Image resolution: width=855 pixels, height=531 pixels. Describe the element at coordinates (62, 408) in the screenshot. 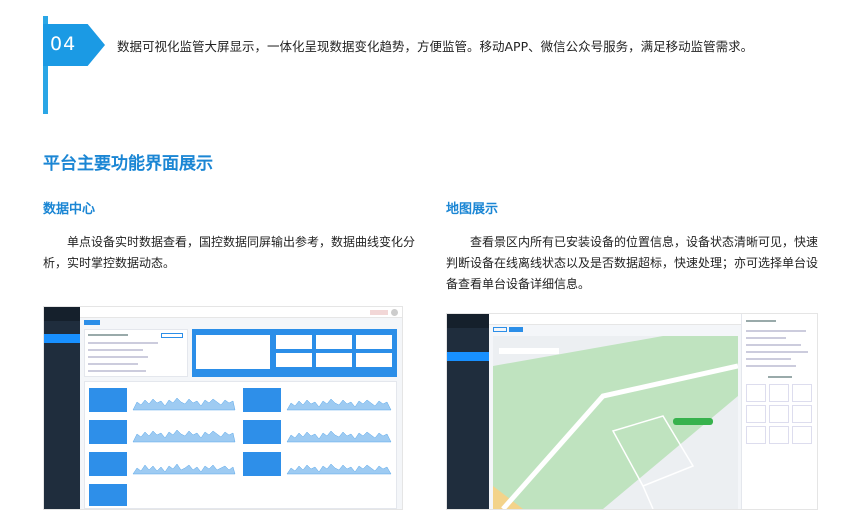

I see `mock-sidebar` at that location.